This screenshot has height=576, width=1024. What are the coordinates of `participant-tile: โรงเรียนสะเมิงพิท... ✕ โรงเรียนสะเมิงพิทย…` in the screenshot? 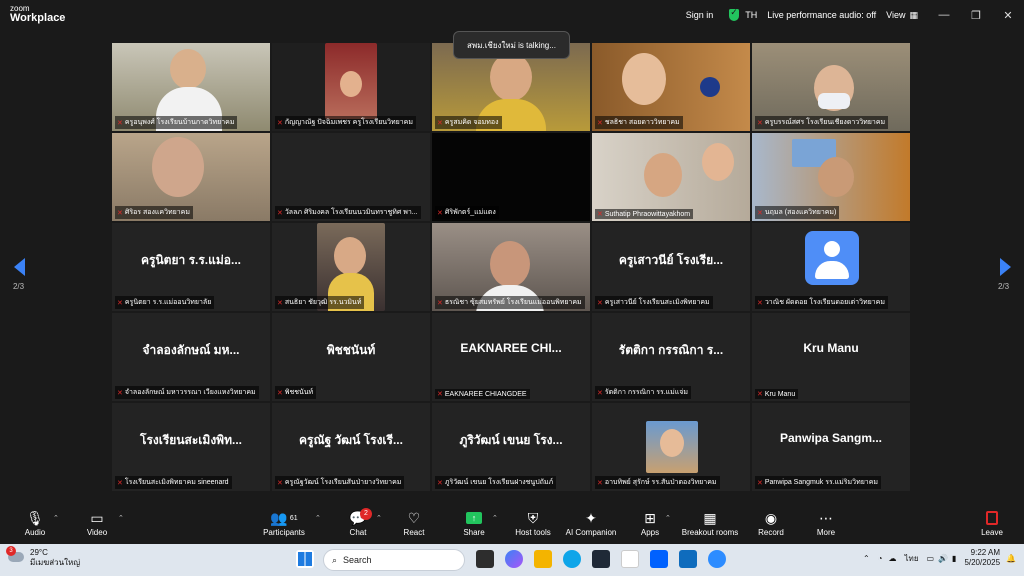 It's located at (191, 447).